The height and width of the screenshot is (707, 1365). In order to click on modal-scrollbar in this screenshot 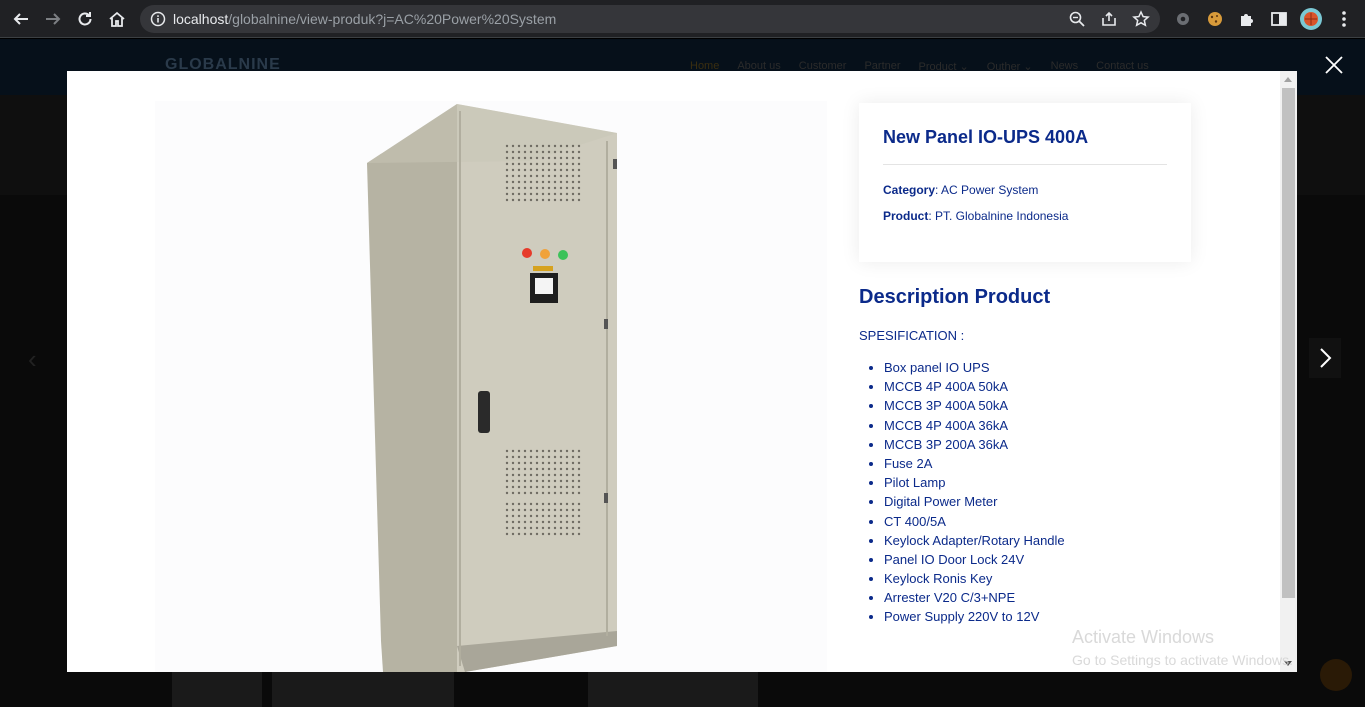, I will do `click(1288, 371)`.